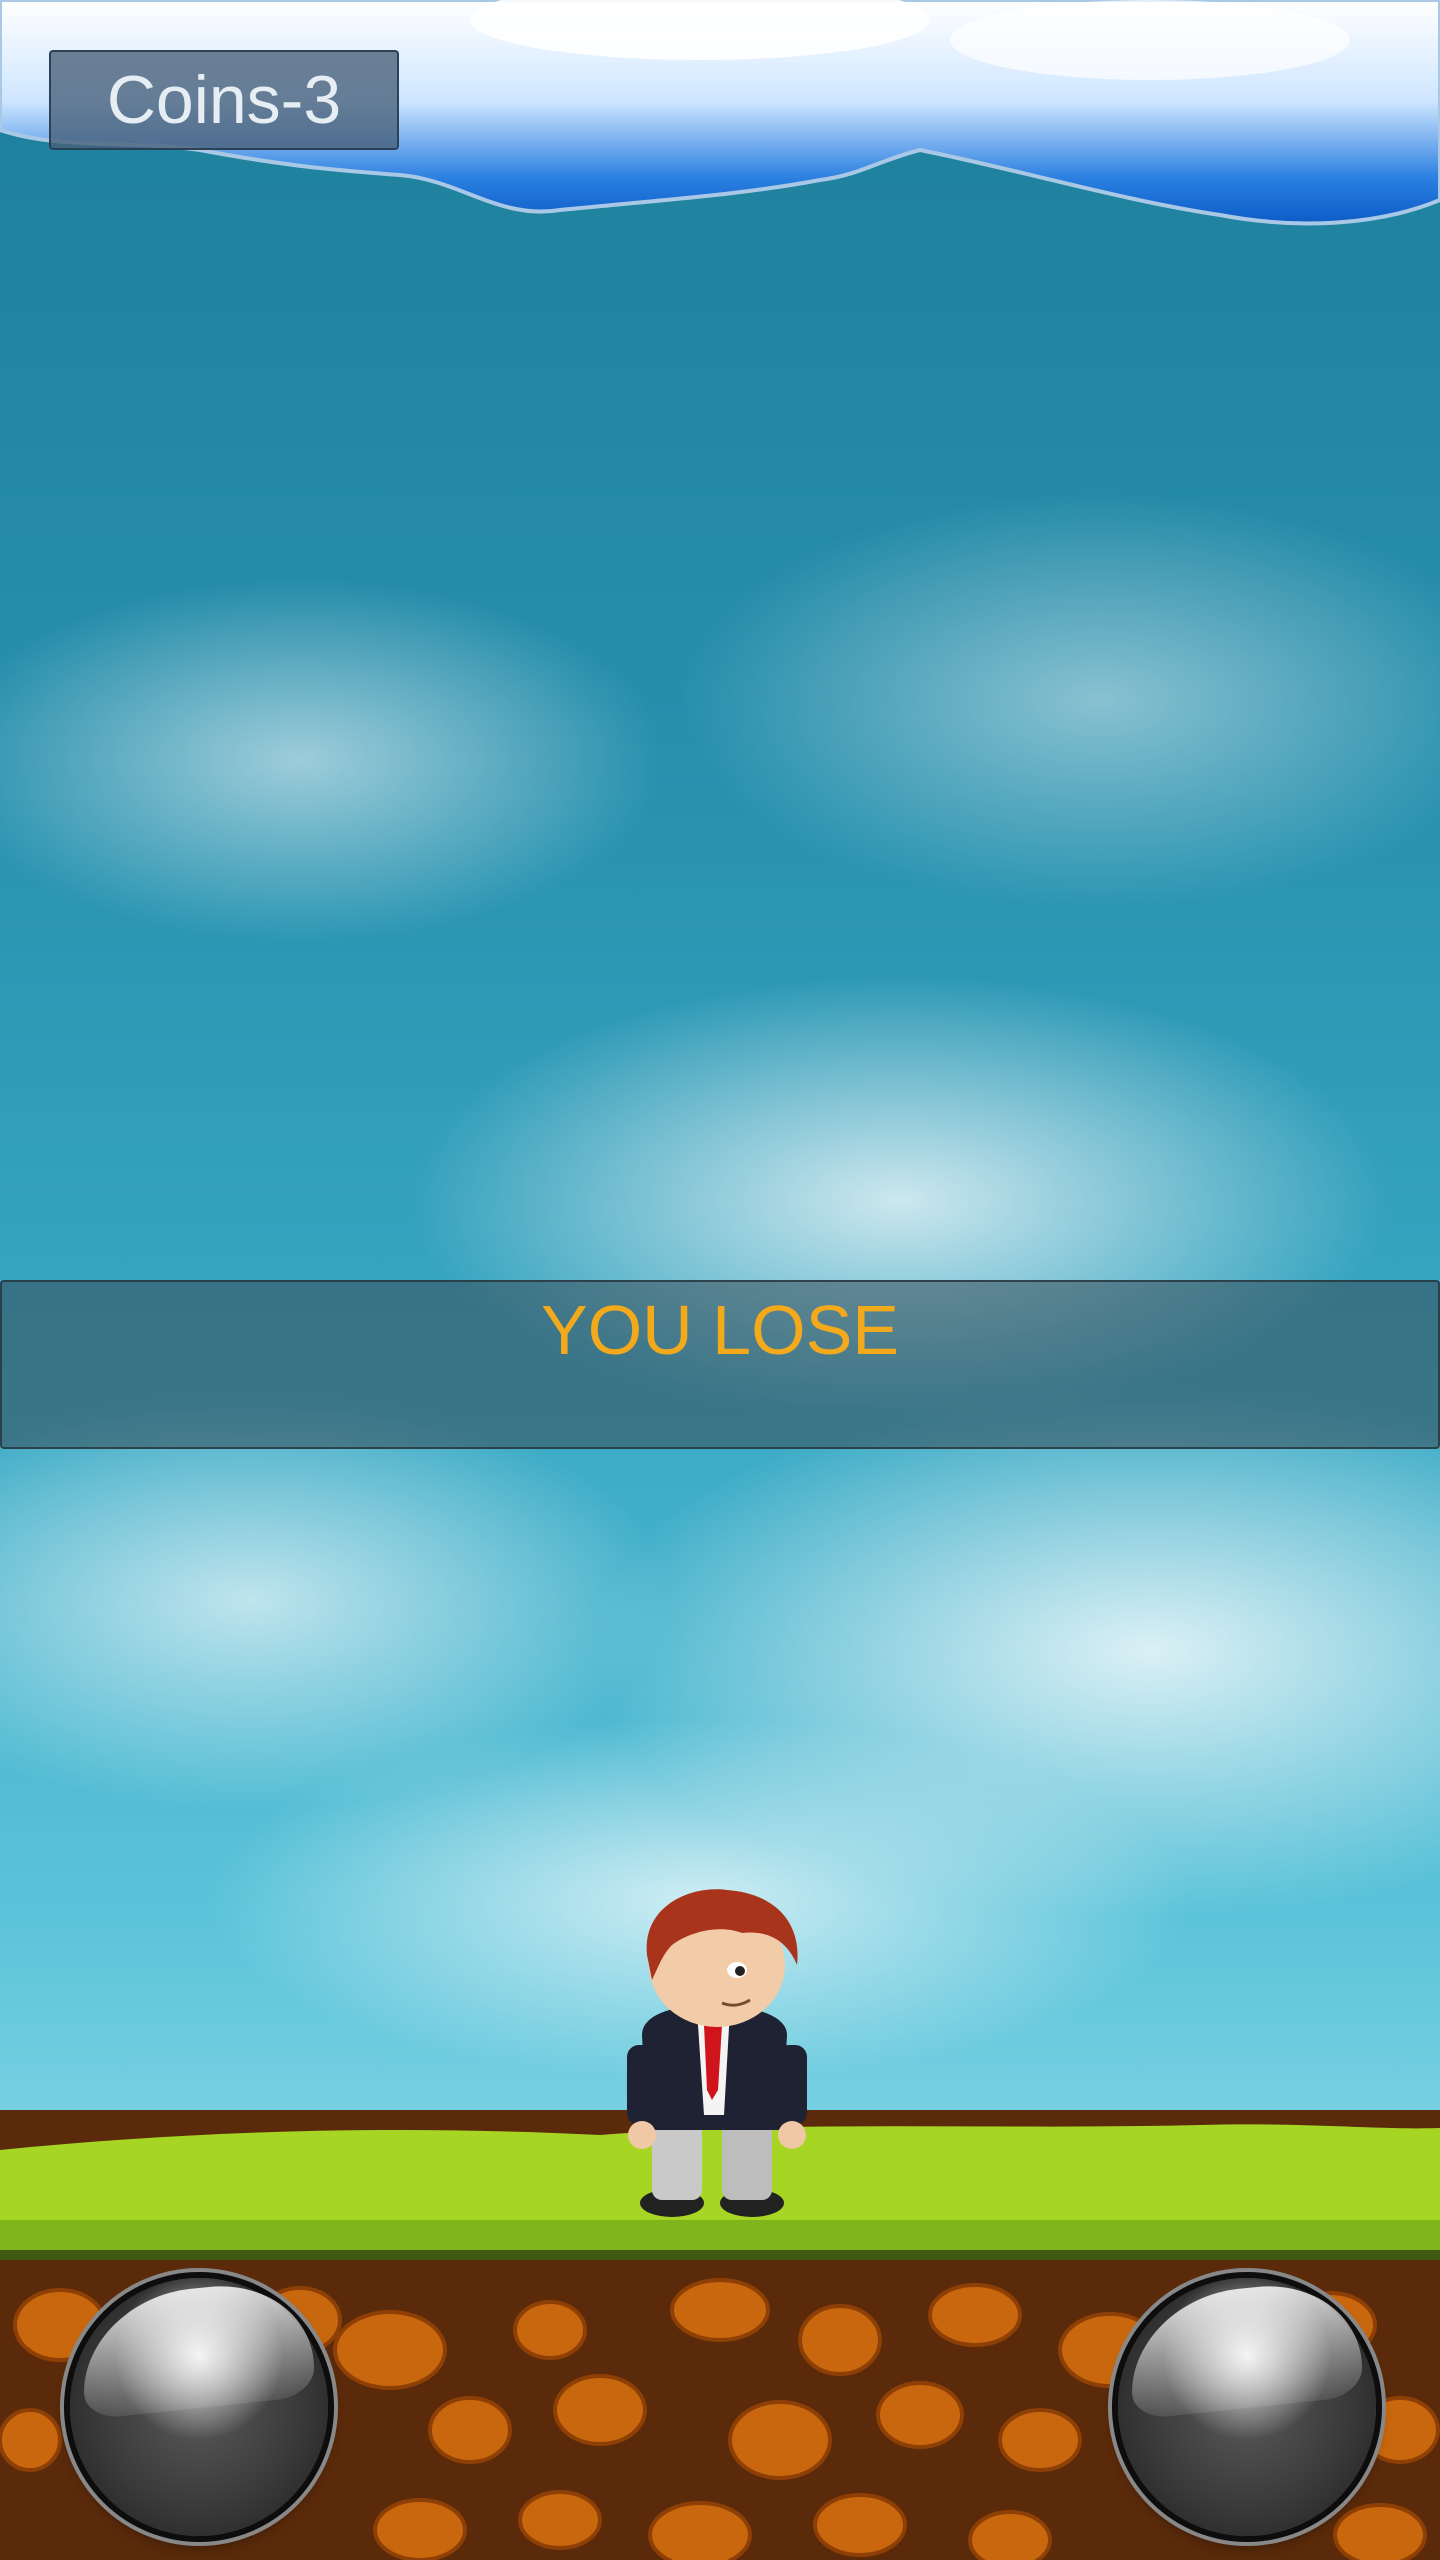  Describe the element at coordinates (1247, 2405) in the screenshot. I see `right-control-button` at that location.